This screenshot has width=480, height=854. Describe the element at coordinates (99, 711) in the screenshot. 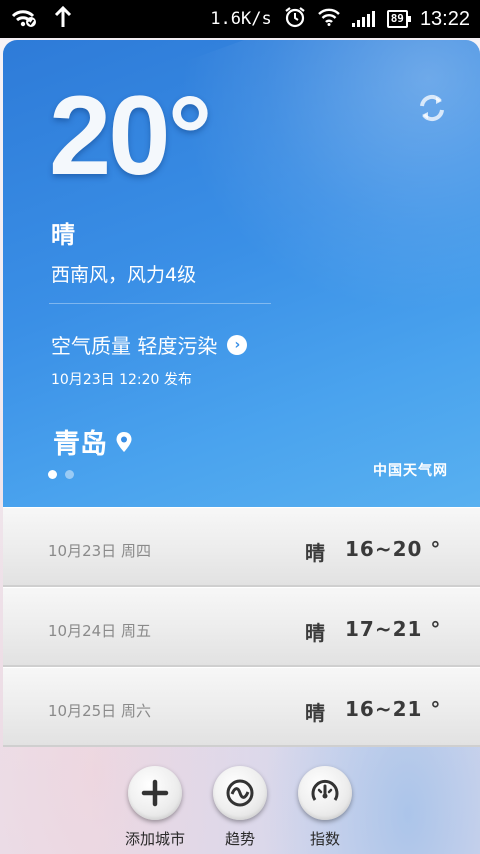

I see `forecast-date: 10月25日 周六` at that location.